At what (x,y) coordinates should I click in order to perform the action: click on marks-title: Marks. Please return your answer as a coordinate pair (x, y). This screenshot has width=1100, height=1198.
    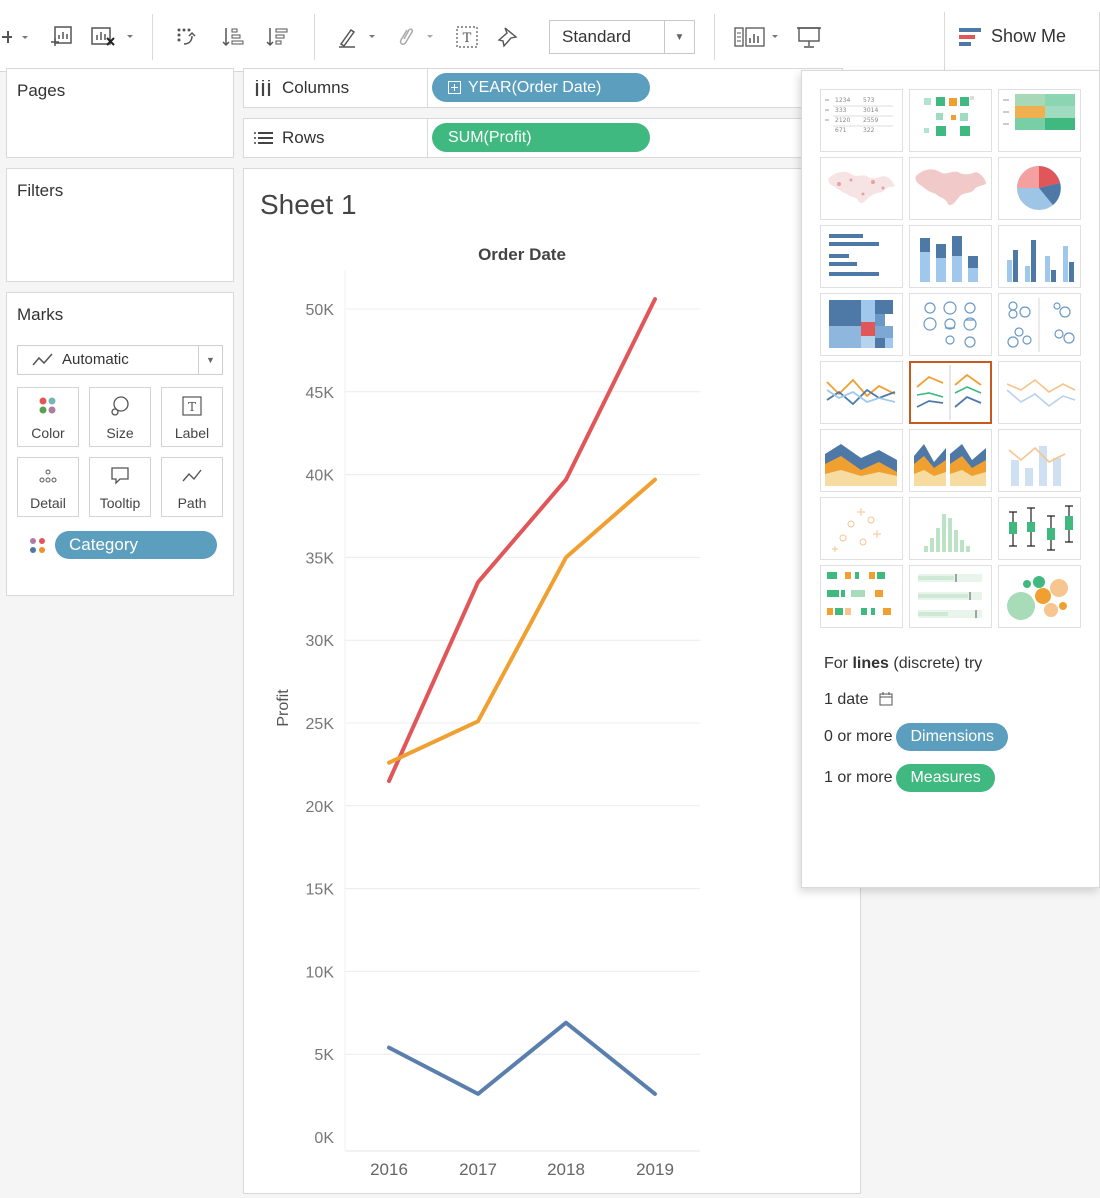
    Looking at the image, I should click on (40, 314).